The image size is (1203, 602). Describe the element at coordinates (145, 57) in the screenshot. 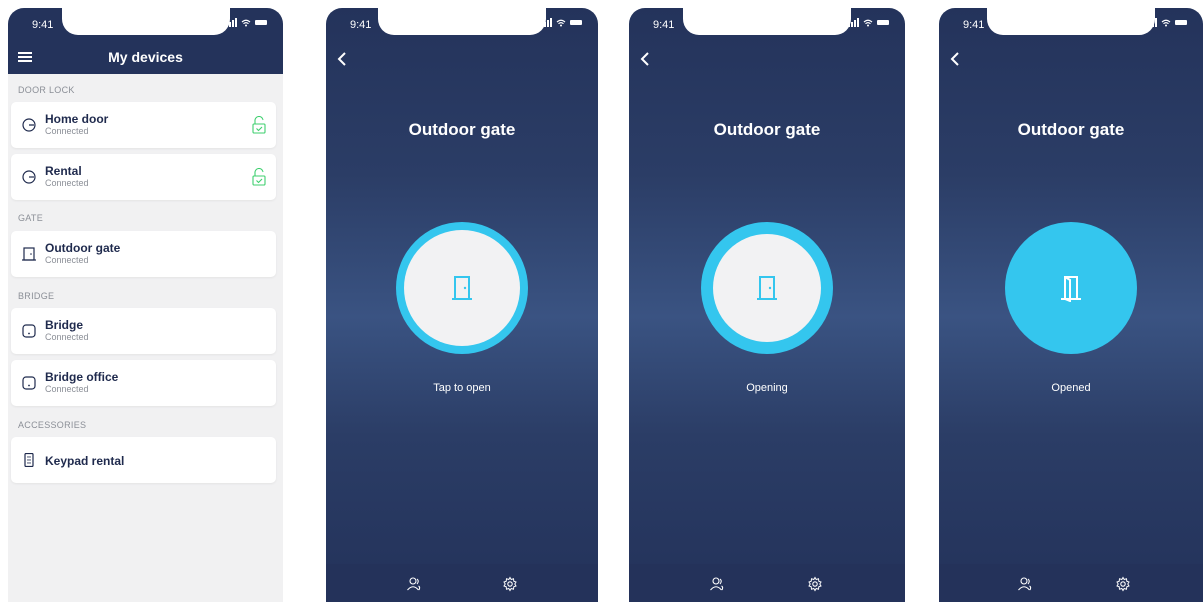

I see `page-title: My devices` at that location.